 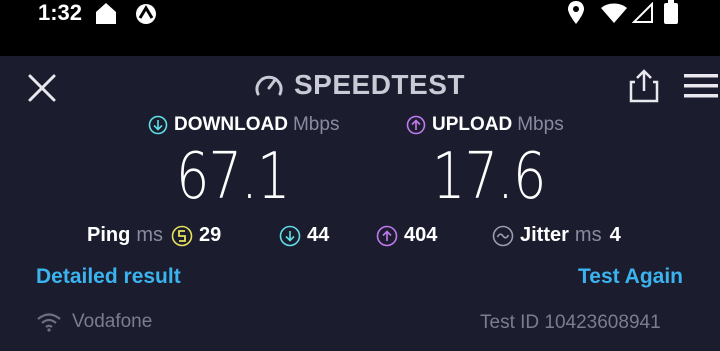 What do you see at coordinates (109, 235) in the screenshot?
I see `ping-label: Ping` at bounding box center [109, 235].